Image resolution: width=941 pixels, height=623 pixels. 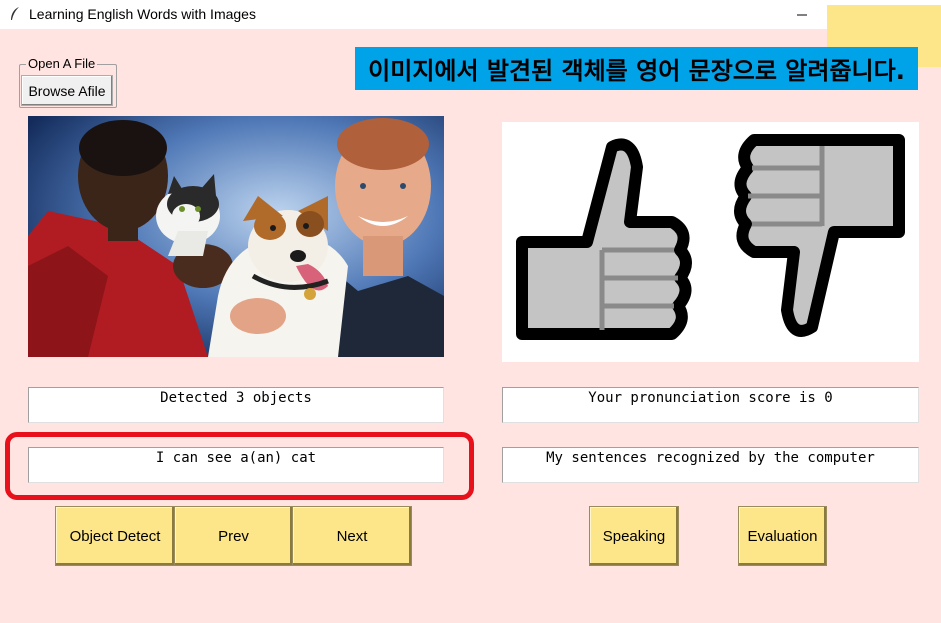 I want to click on pronunciation-score-field: Your pronunciation score is 0, so click(x=710, y=405).